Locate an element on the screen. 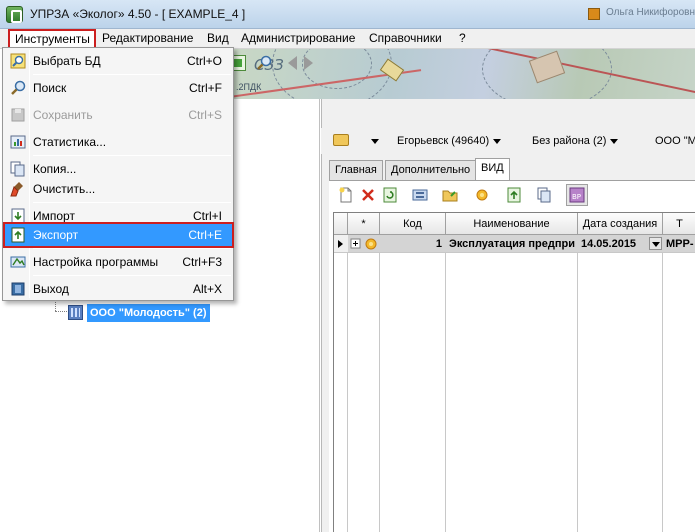  menu-item-exit: Выход Alt+X is located at coordinates (118, 289).